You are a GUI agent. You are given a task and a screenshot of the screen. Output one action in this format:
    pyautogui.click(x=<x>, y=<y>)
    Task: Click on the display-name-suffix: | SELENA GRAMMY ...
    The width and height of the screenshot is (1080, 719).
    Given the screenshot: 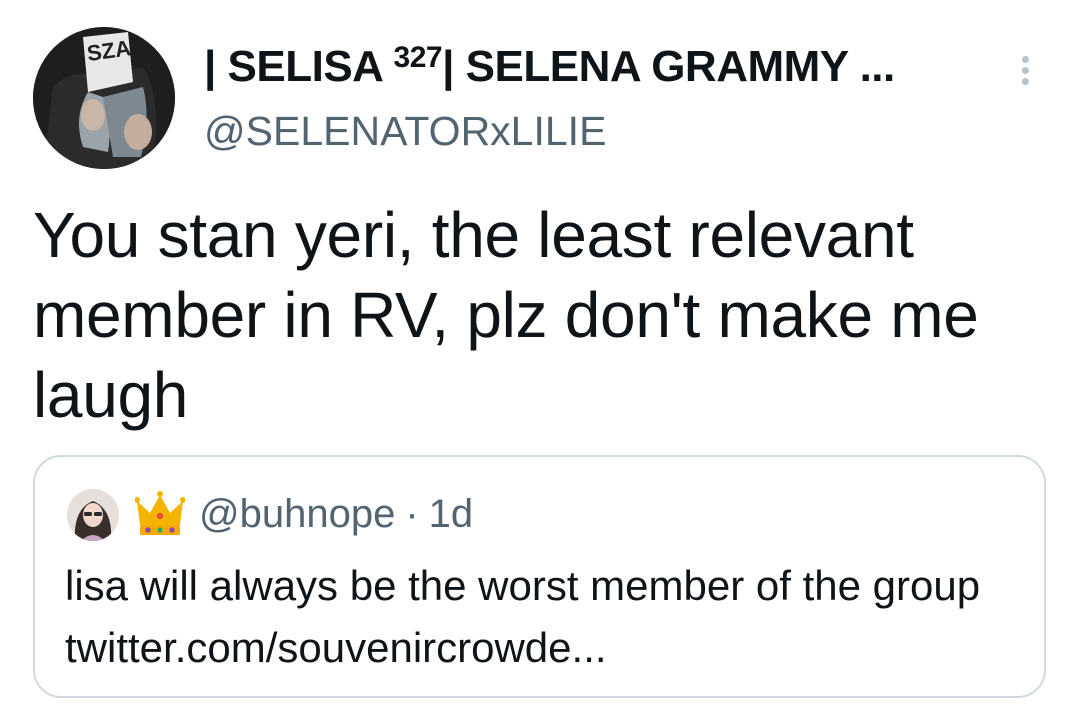 What is the action you would take?
    pyautogui.click(x=668, y=66)
    